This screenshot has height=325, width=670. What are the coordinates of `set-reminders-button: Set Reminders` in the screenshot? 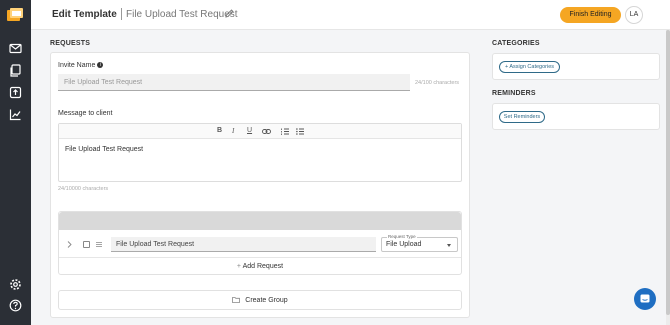 It's located at (522, 117).